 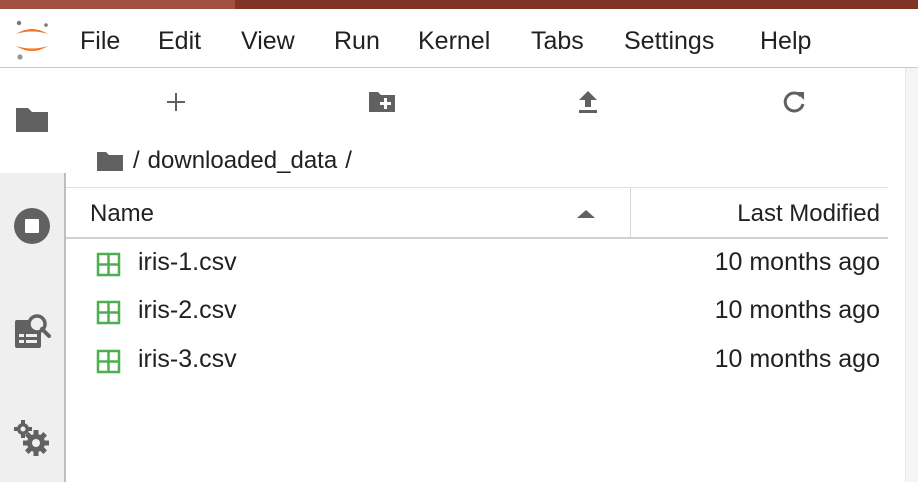 I want to click on menu-settings: Settings, so click(x=669, y=41).